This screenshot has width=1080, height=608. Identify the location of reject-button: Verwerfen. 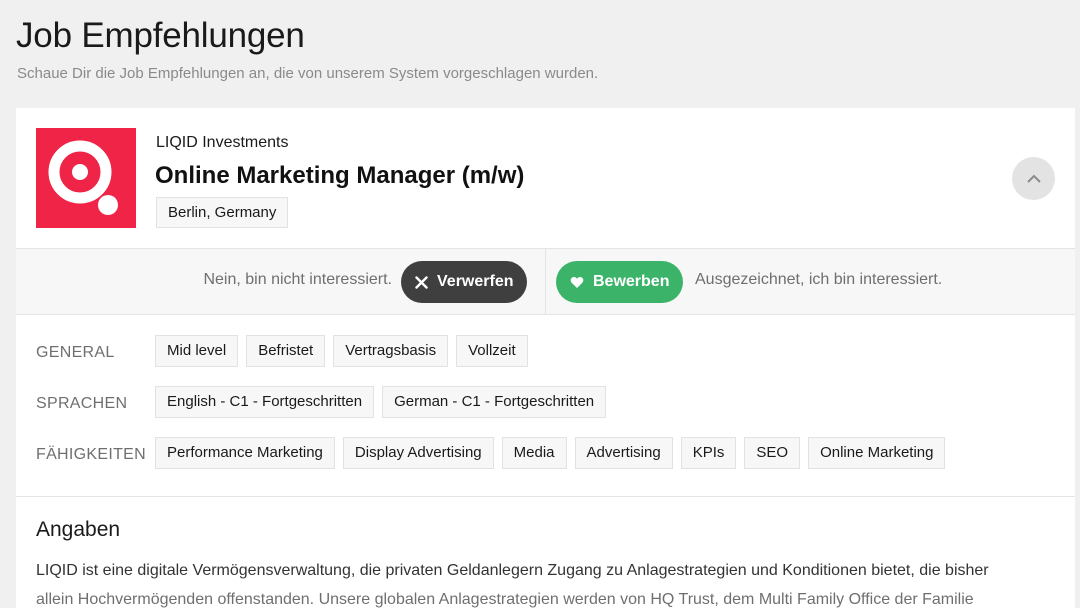
(464, 282).